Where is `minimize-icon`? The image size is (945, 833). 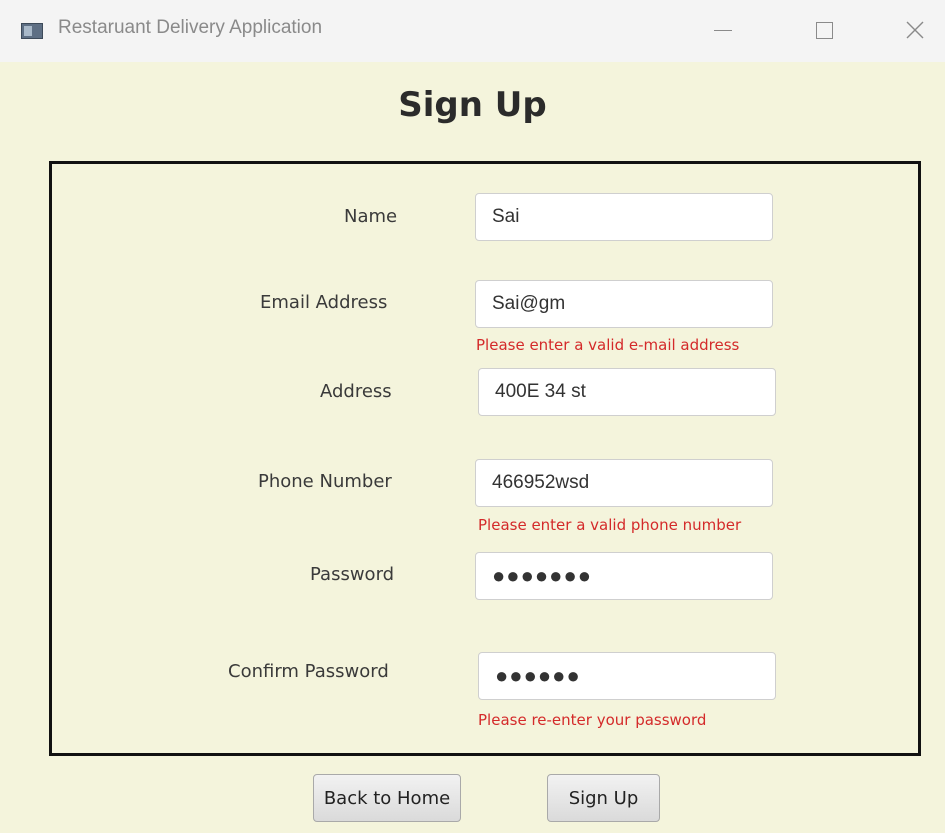 minimize-icon is located at coordinates (723, 30).